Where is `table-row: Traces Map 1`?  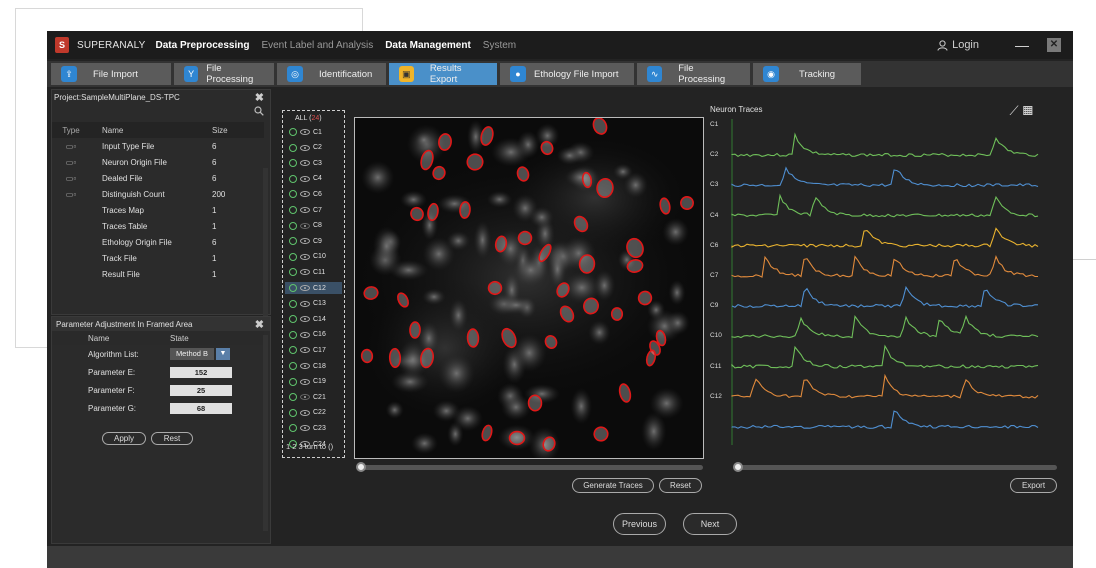
table-row: Traces Map 1 is located at coordinates (158, 210).